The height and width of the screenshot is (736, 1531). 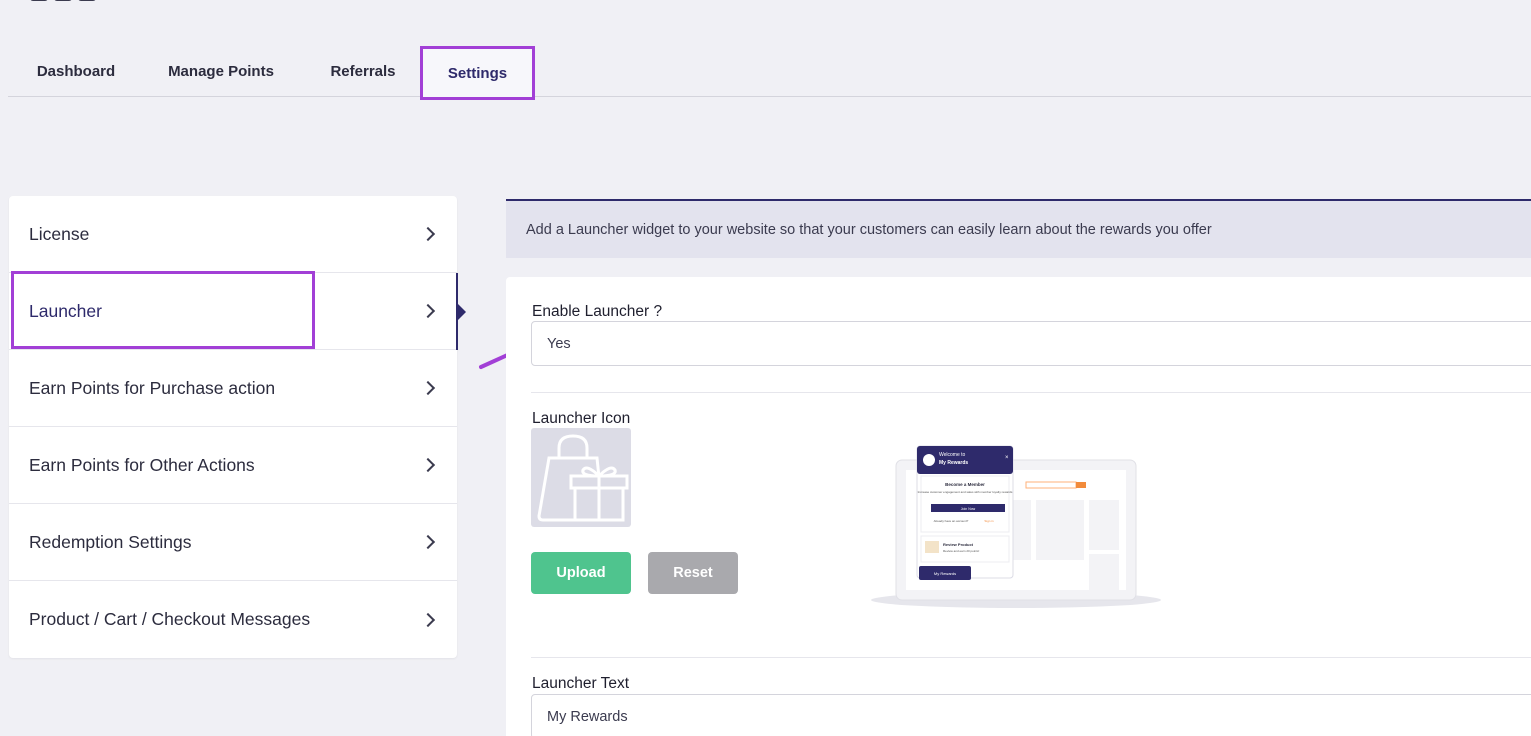 I want to click on preview-close-icon: ×, so click(x=1007, y=458).